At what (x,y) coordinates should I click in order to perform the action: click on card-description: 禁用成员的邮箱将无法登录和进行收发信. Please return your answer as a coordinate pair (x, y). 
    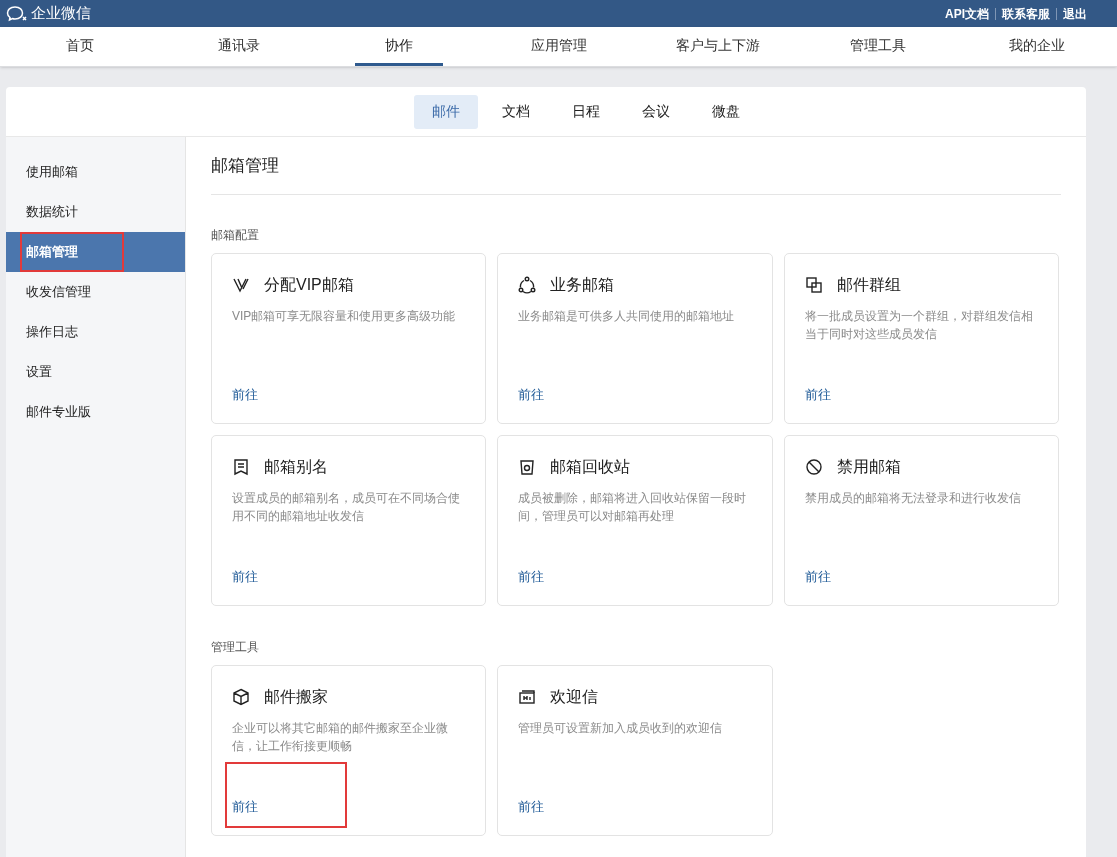
    Looking at the image, I should click on (913, 498).